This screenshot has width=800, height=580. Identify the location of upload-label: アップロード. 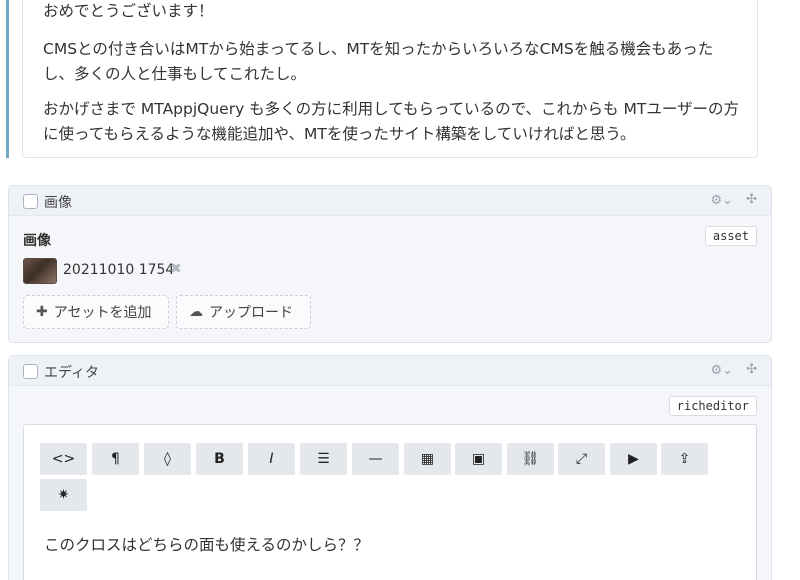
(251, 313).